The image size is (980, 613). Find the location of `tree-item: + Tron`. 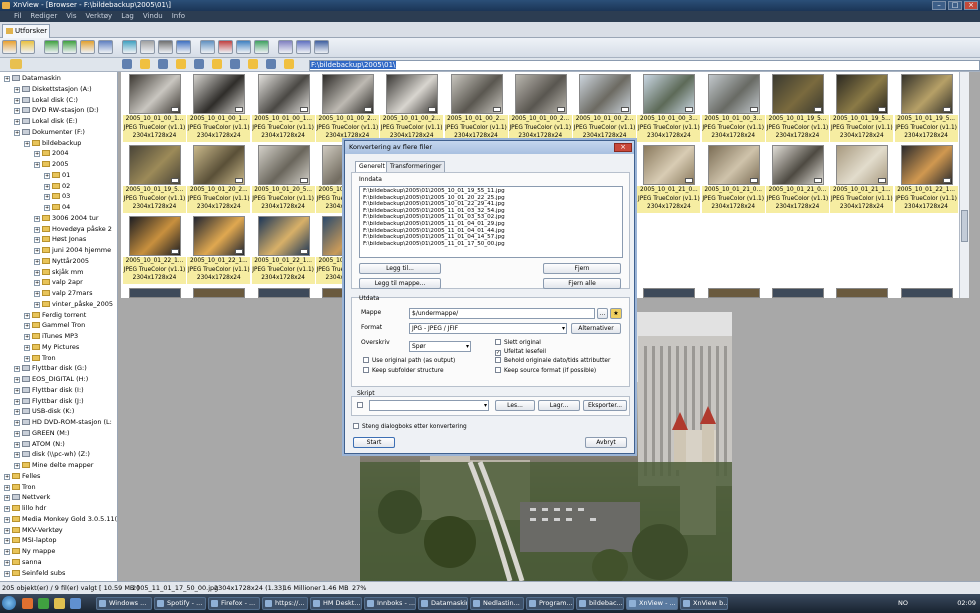

tree-item: + Tron is located at coordinates (40, 358).